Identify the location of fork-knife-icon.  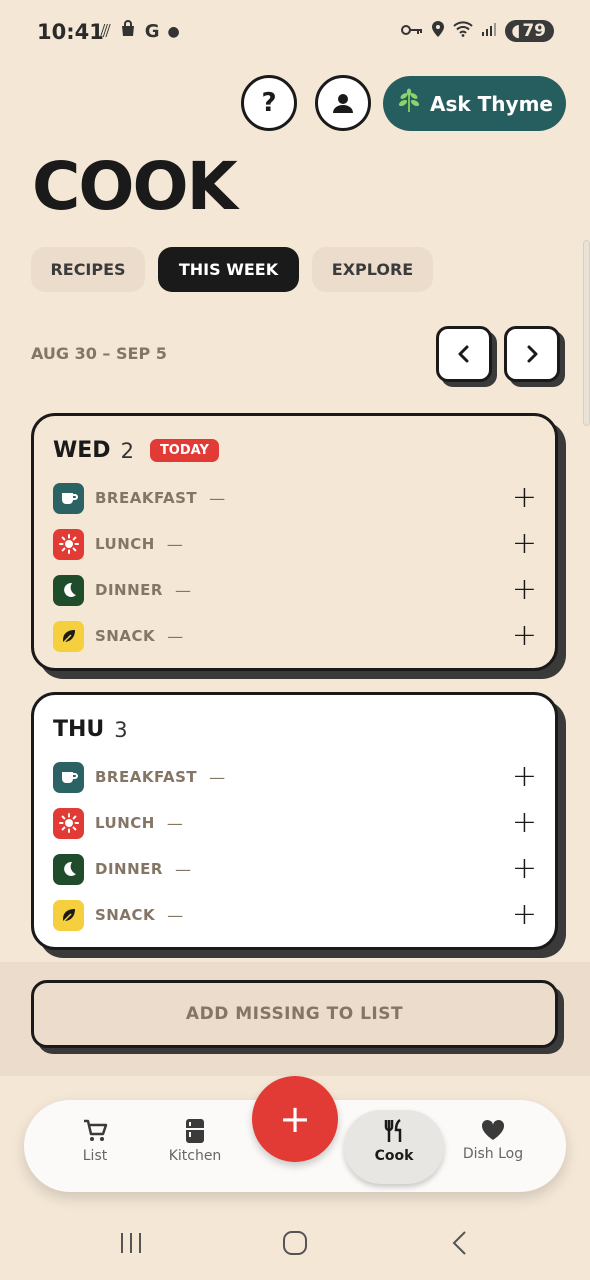
(393, 1130).